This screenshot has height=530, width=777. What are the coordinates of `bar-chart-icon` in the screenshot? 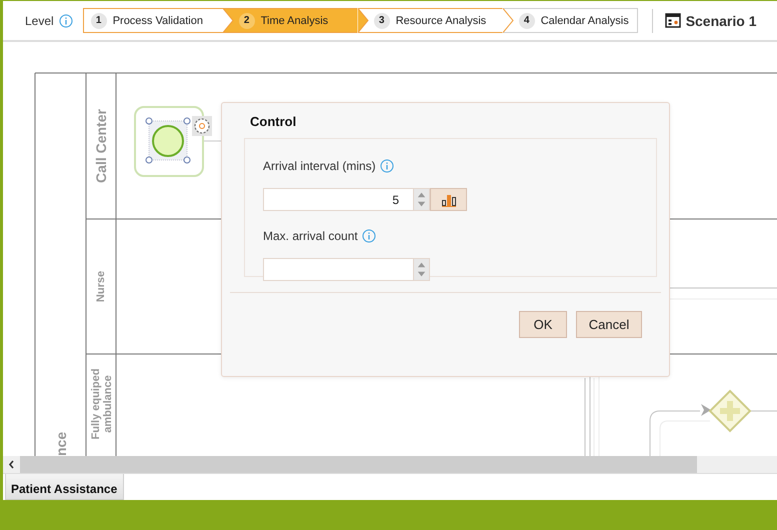 It's located at (448, 199).